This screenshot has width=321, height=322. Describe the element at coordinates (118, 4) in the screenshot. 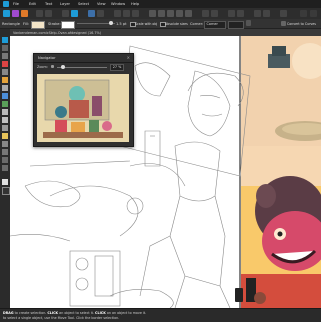

I see `menu-window: Window` at that location.